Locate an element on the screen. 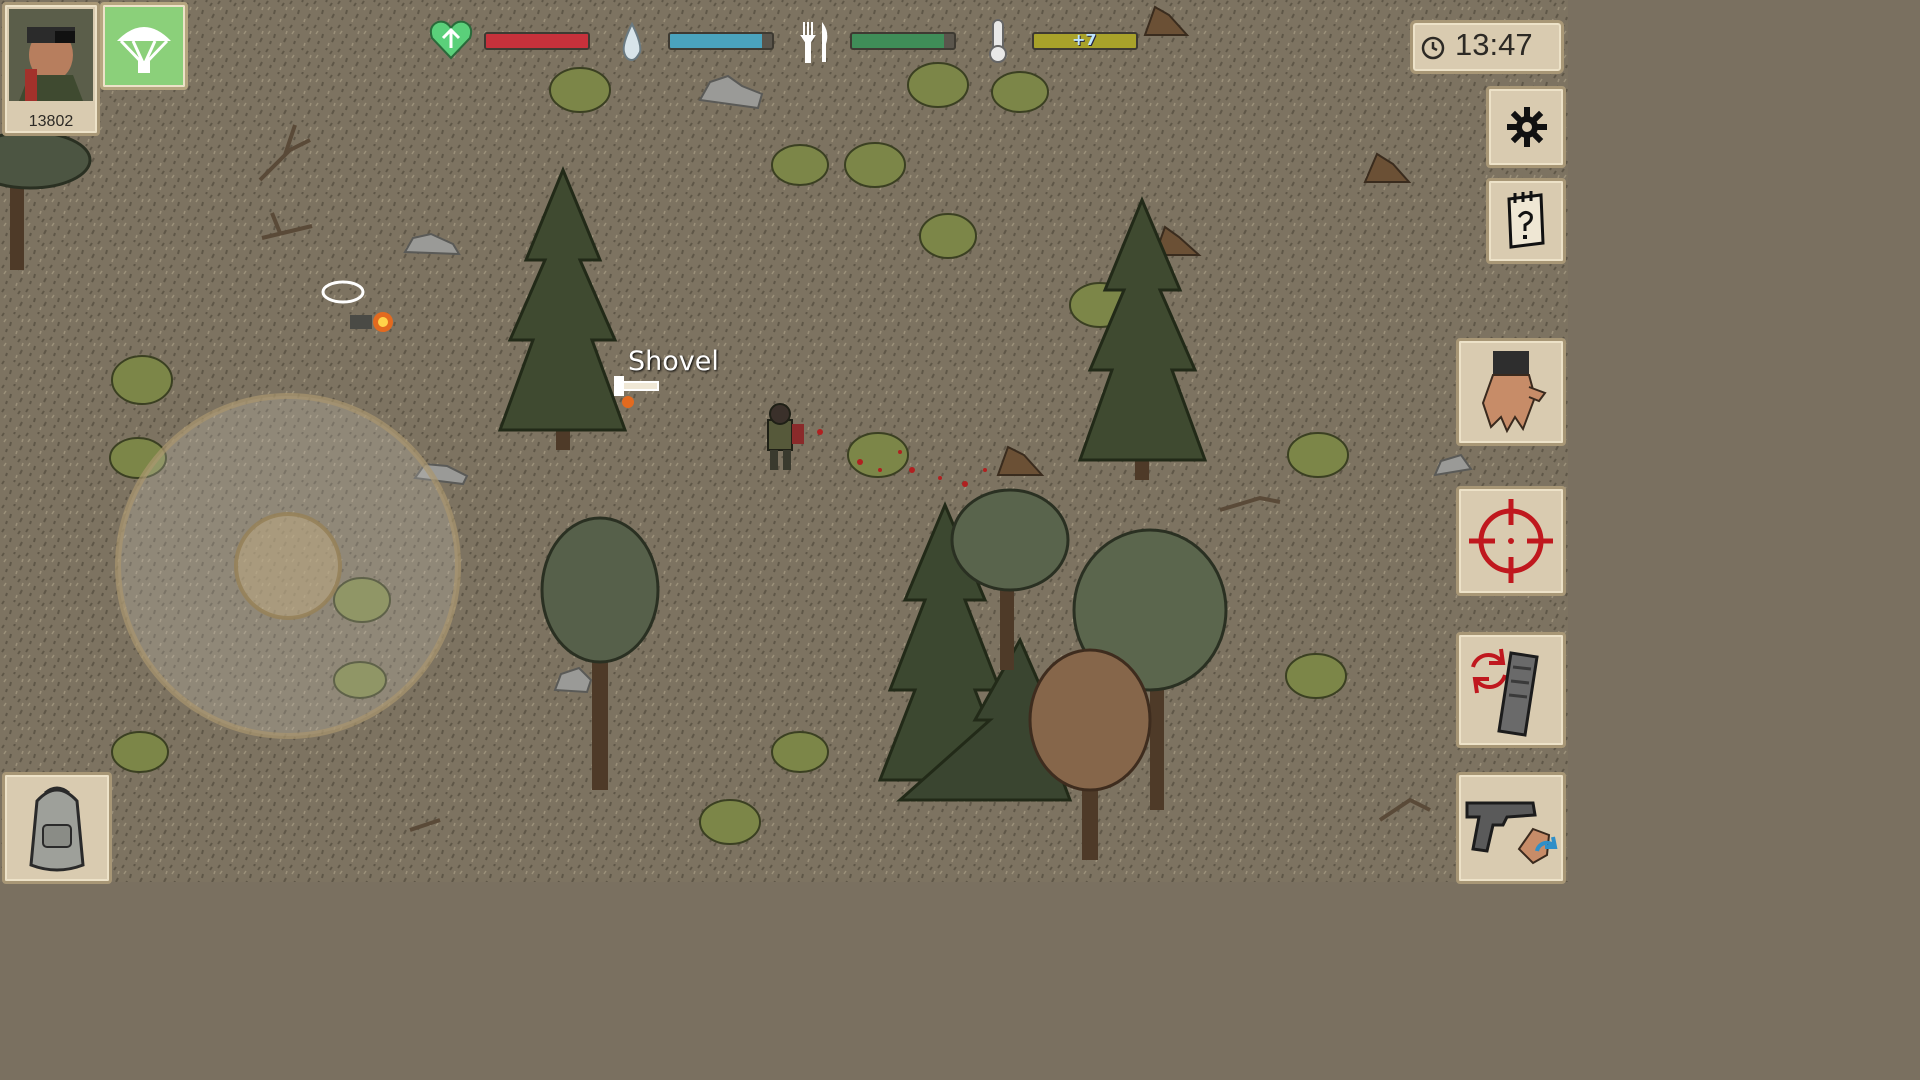 Image resolution: width=1920 pixels, height=1080 pixels. score-label: 13802 is located at coordinates (51, 121).